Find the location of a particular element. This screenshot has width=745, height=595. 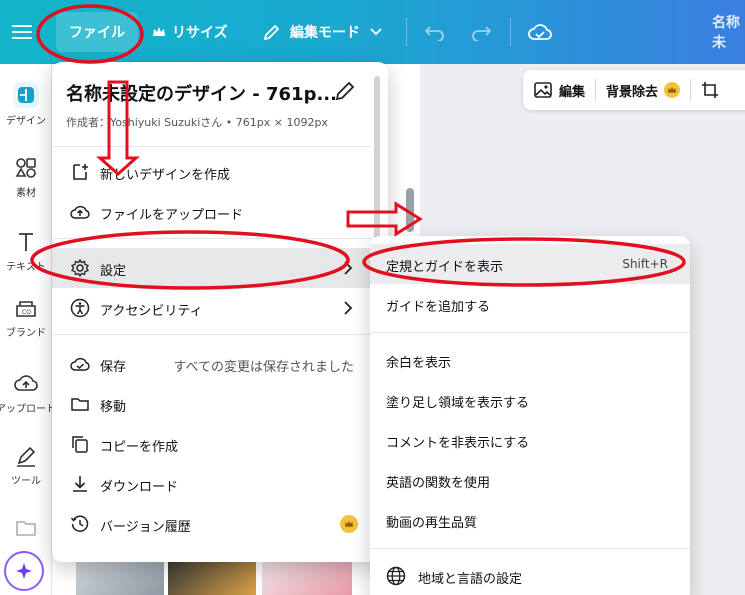

magic-assistant-button is located at coordinates (24, 571).